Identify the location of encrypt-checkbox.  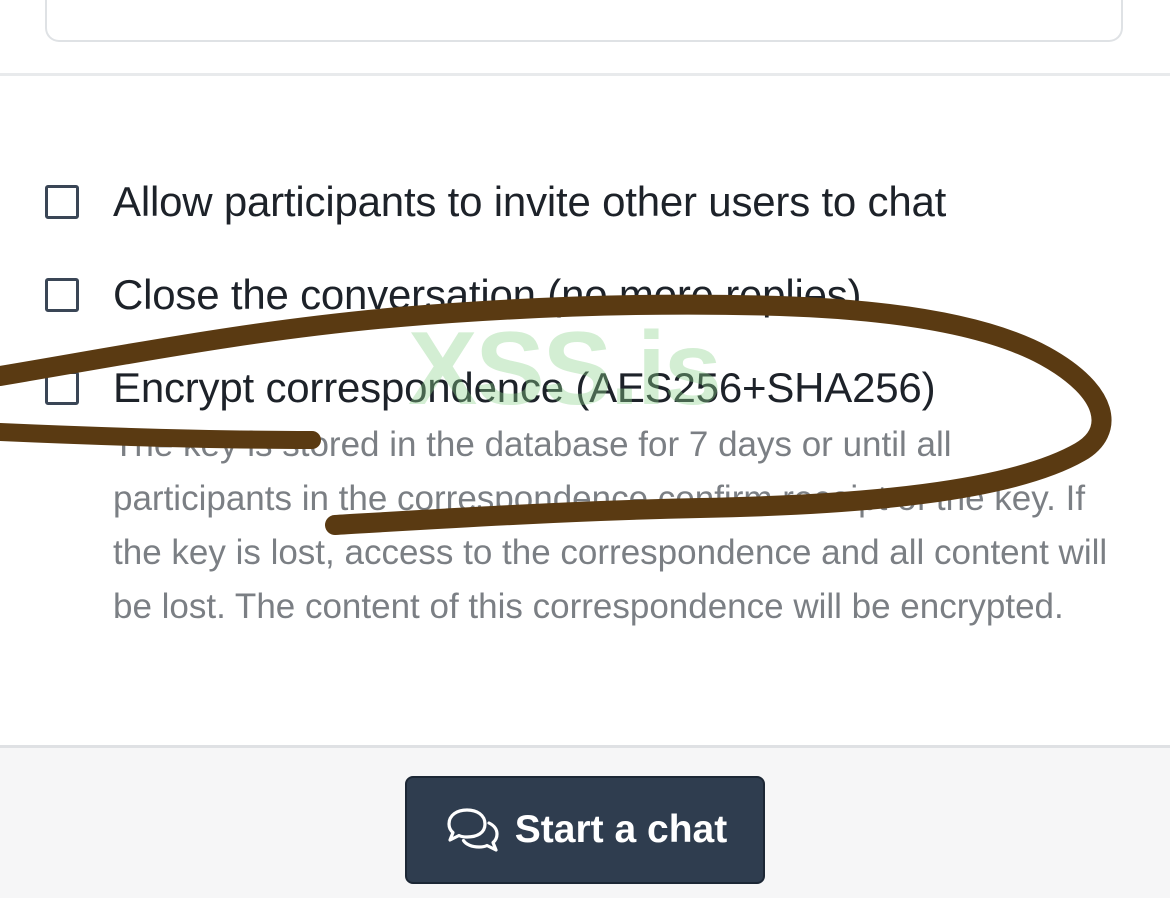
(62, 388).